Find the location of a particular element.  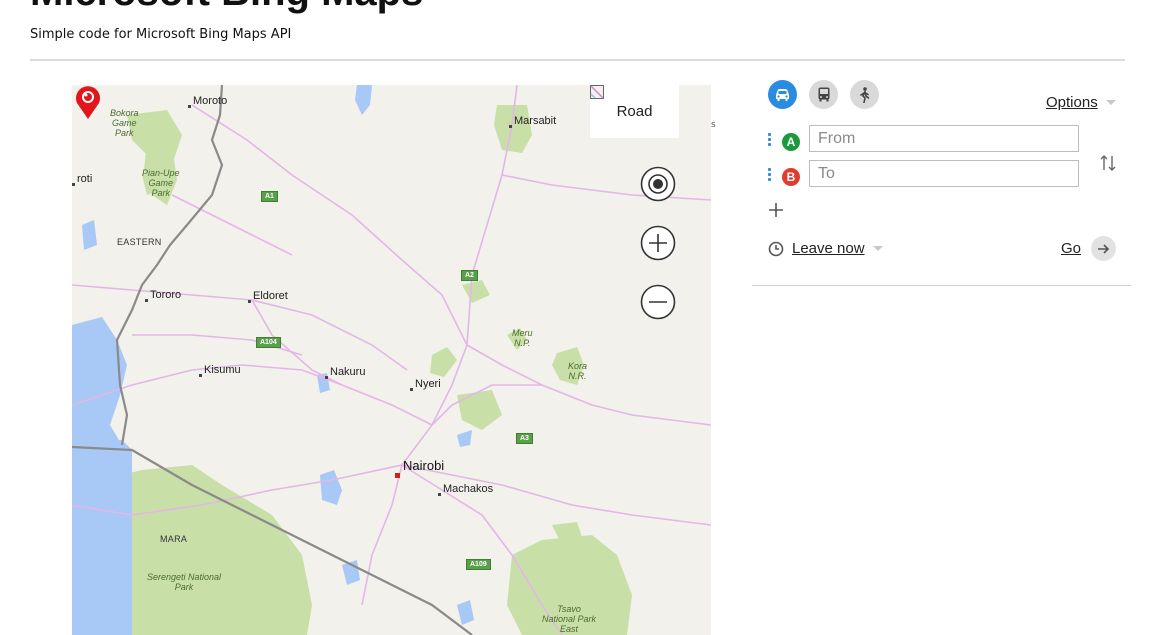

clock-icon is located at coordinates (776, 248).